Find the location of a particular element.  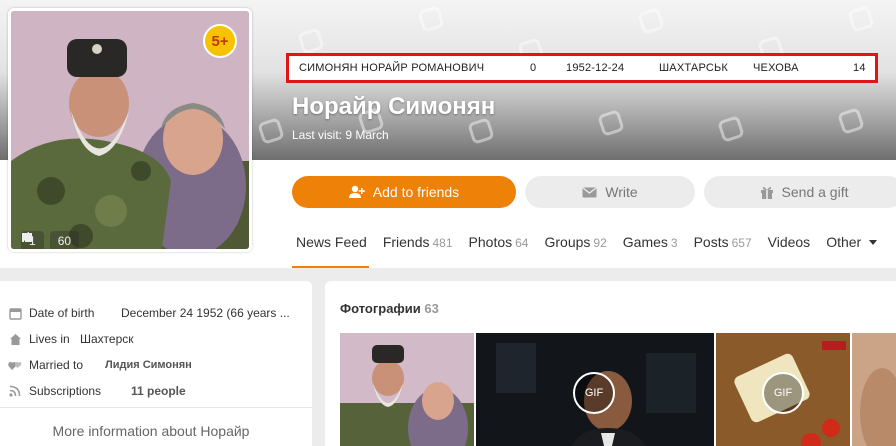

tab-label: News Feed is located at coordinates (331, 242).